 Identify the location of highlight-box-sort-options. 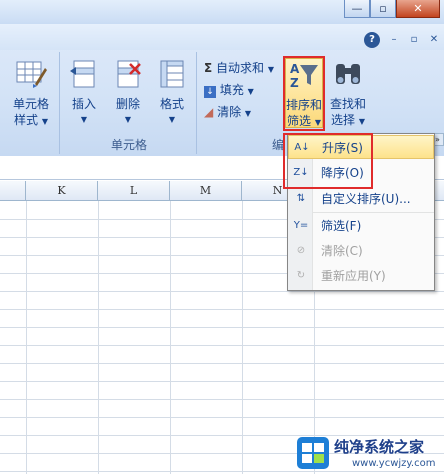
(328, 161).